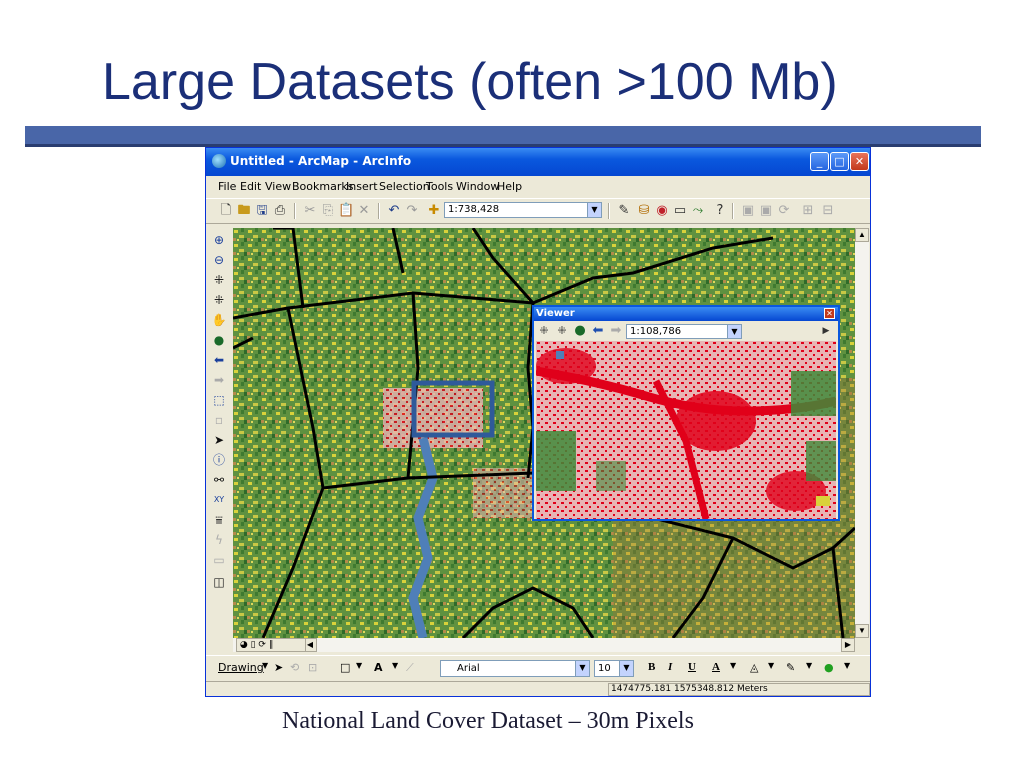 This screenshot has width=1024, height=768. What do you see at coordinates (434, 211) in the screenshot?
I see `add-data-icon: ✚` at bounding box center [434, 211].